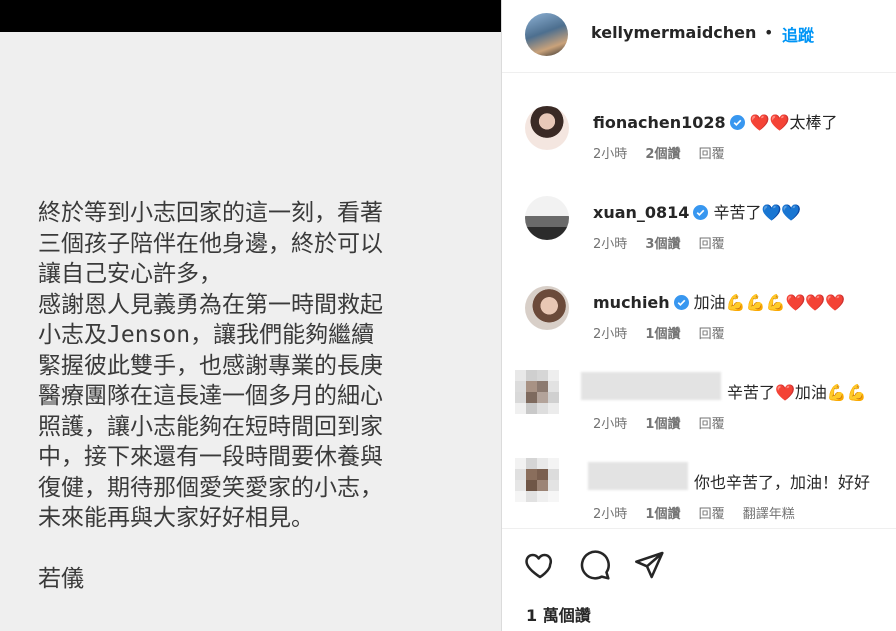 The image size is (896, 631). I want to click on post-line: 讓自己安心許多，, so click(130, 274).